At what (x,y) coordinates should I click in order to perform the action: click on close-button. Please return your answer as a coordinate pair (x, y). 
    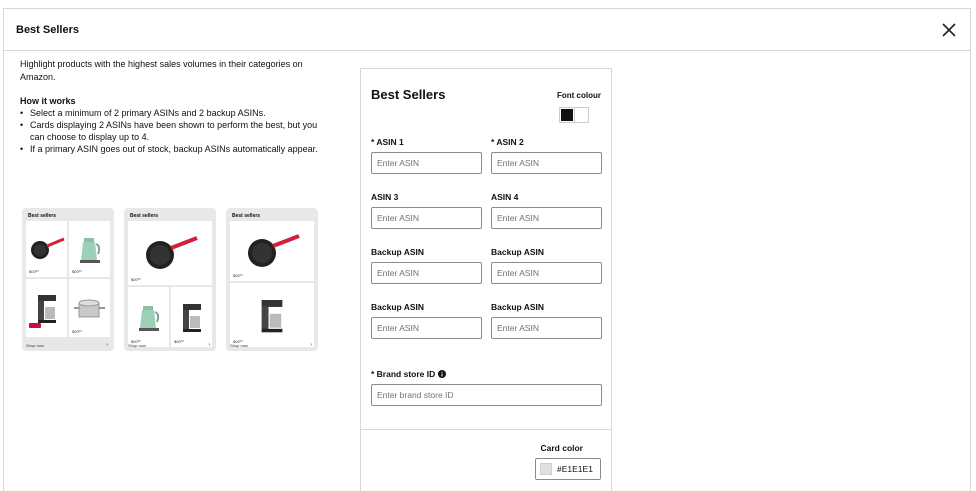
    Looking at the image, I should click on (949, 30).